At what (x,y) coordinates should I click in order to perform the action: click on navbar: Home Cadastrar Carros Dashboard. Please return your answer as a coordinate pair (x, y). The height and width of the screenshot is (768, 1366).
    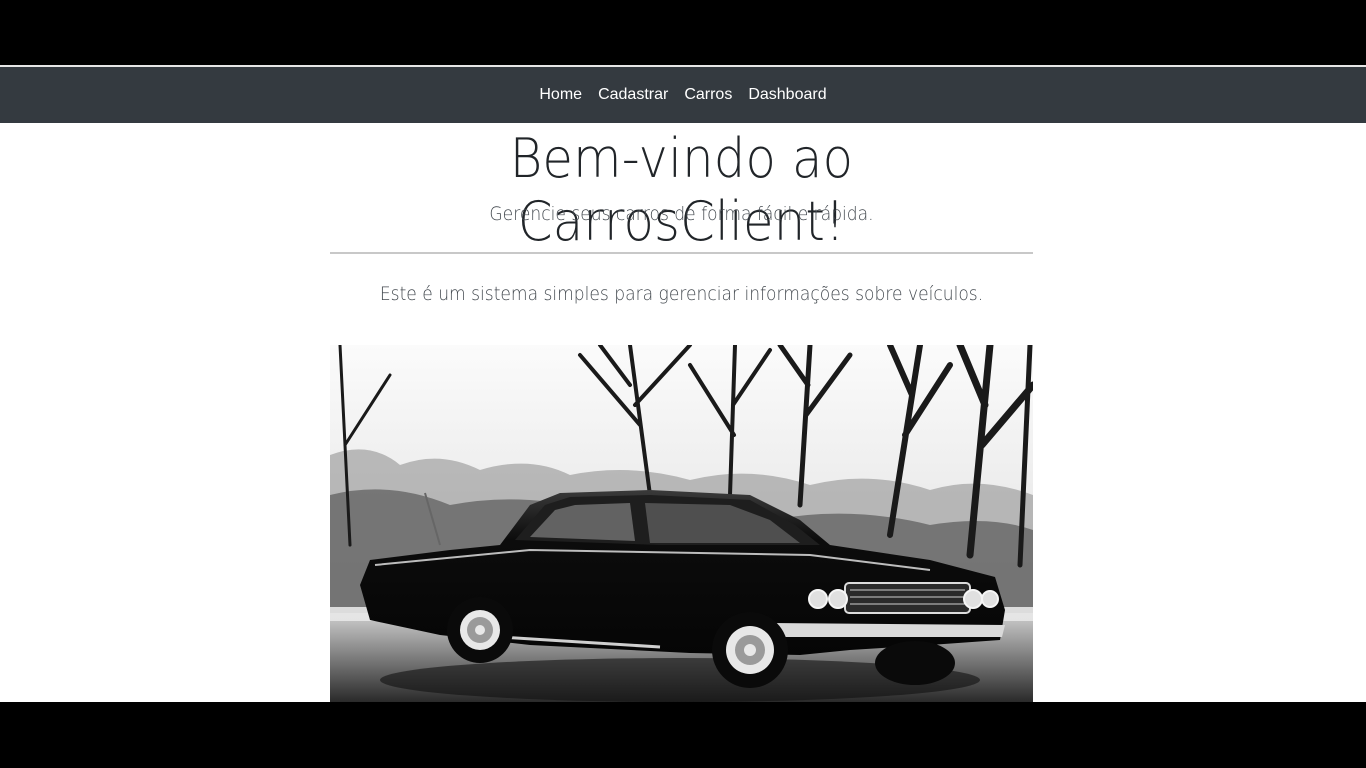
    Looking at the image, I should click on (683, 95).